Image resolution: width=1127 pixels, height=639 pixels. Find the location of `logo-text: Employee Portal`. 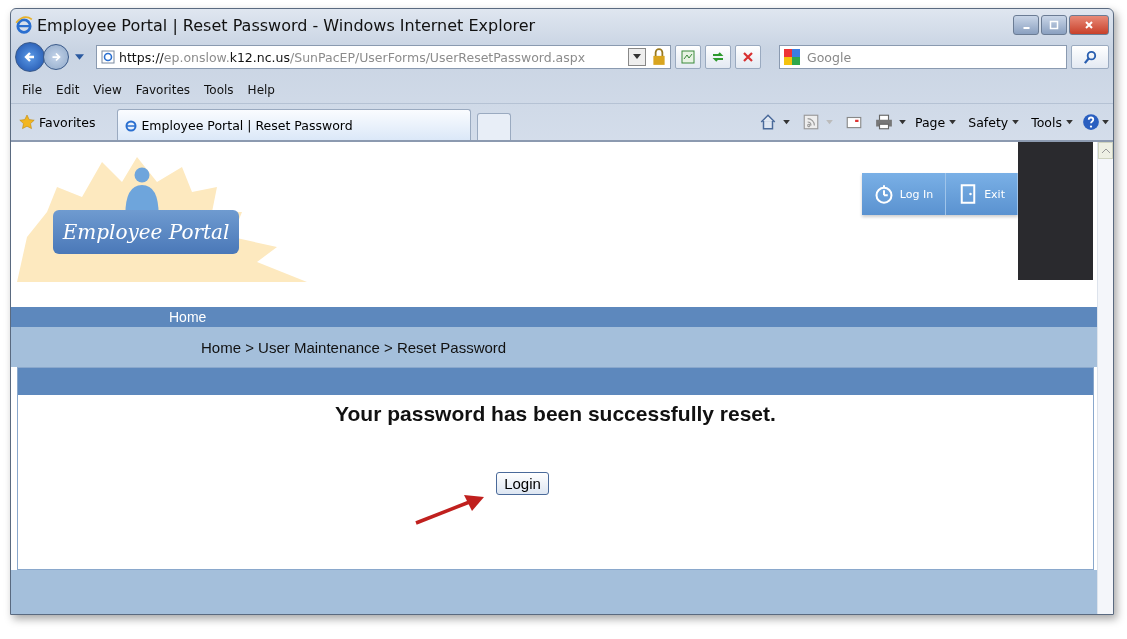

logo-text: Employee Portal is located at coordinates (146, 232).